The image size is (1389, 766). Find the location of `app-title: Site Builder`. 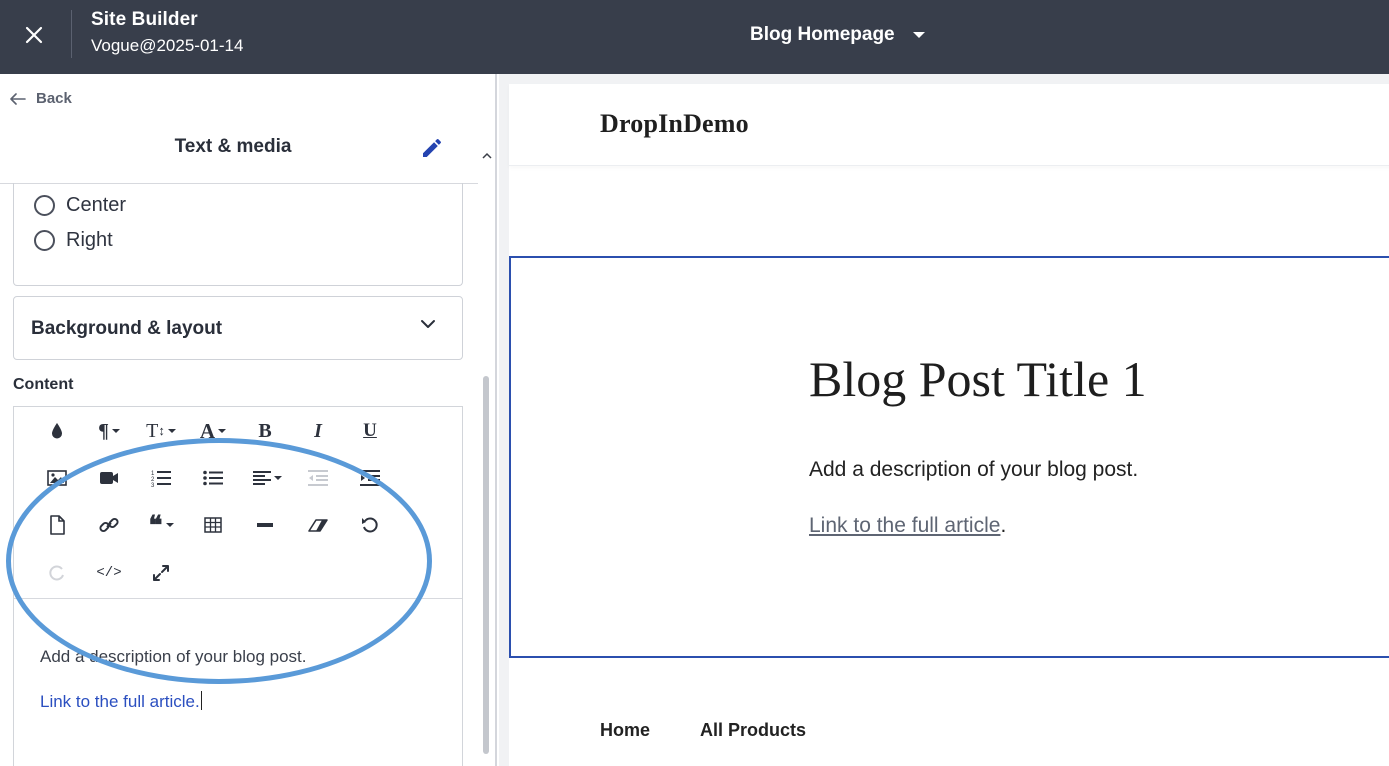

app-title: Site Builder is located at coordinates (144, 19).